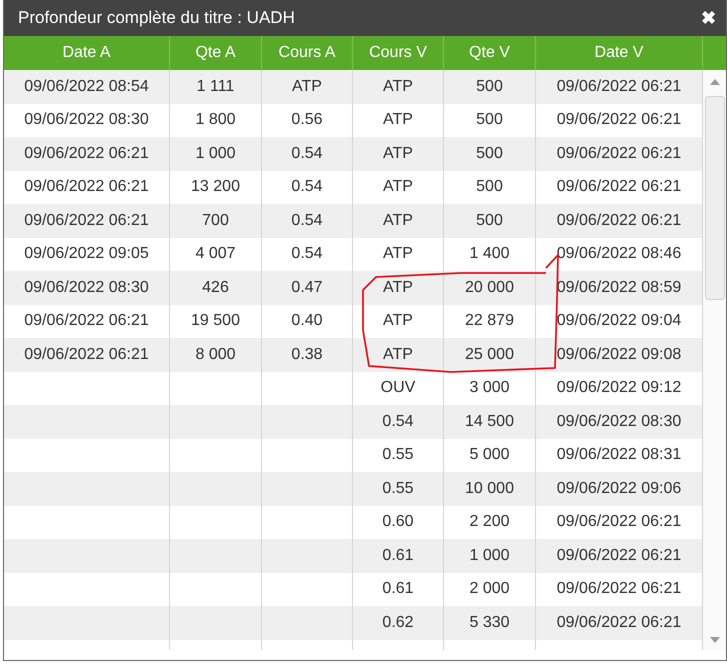 The image size is (727, 665). Describe the element at coordinates (87, 87) in the screenshot. I see `table-cell: 09/06/2022 08:54` at that location.